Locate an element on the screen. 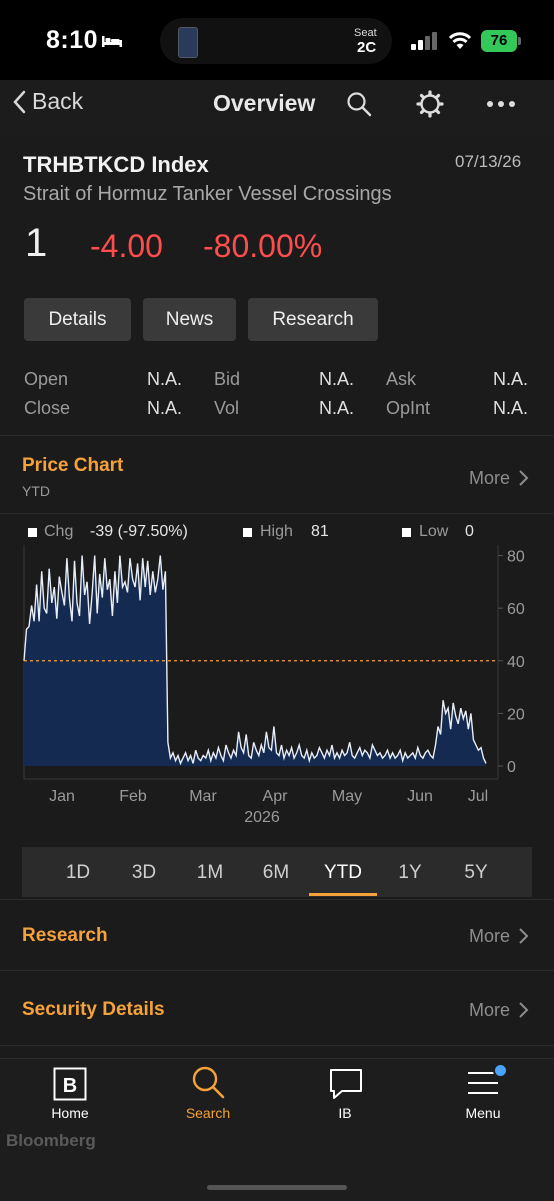  bloomberg-watermark: Bloomberg is located at coordinates (51, 1140).